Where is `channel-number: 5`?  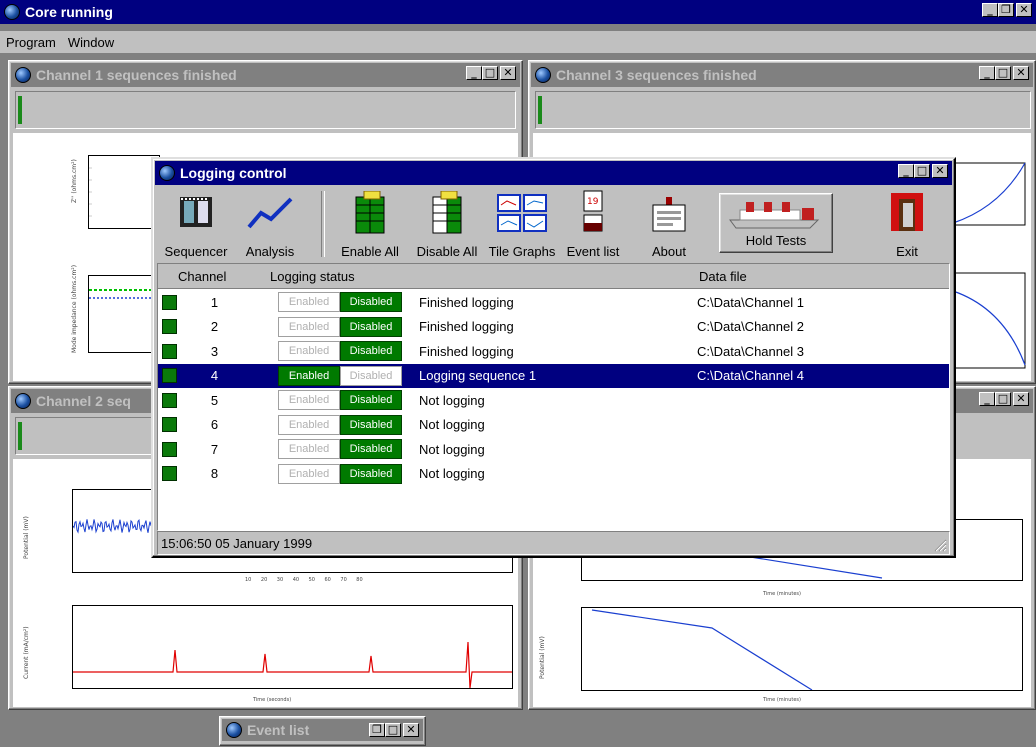
channel-number: 5 is located at coordinates (214, 400).